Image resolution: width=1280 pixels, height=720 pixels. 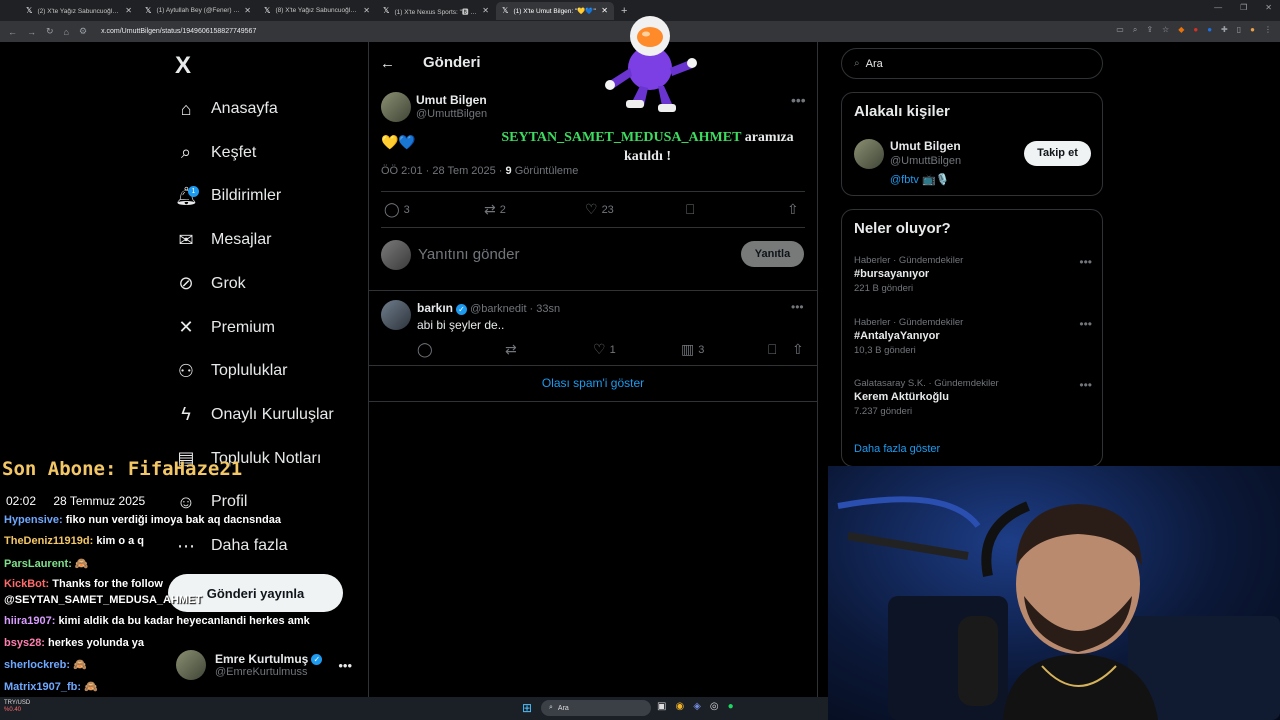 I want to click on back-arrow-icon: ←, so click(x=387, y=63).